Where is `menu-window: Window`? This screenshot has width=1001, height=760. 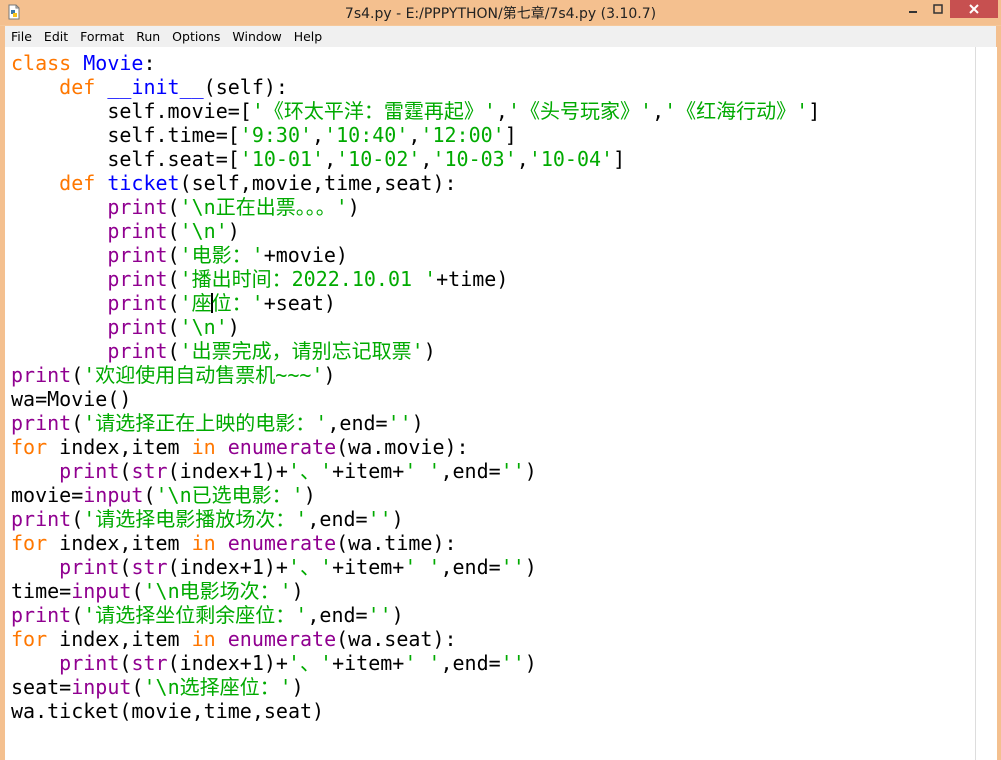 menu-window: Window is located at coordinates (256, 36).